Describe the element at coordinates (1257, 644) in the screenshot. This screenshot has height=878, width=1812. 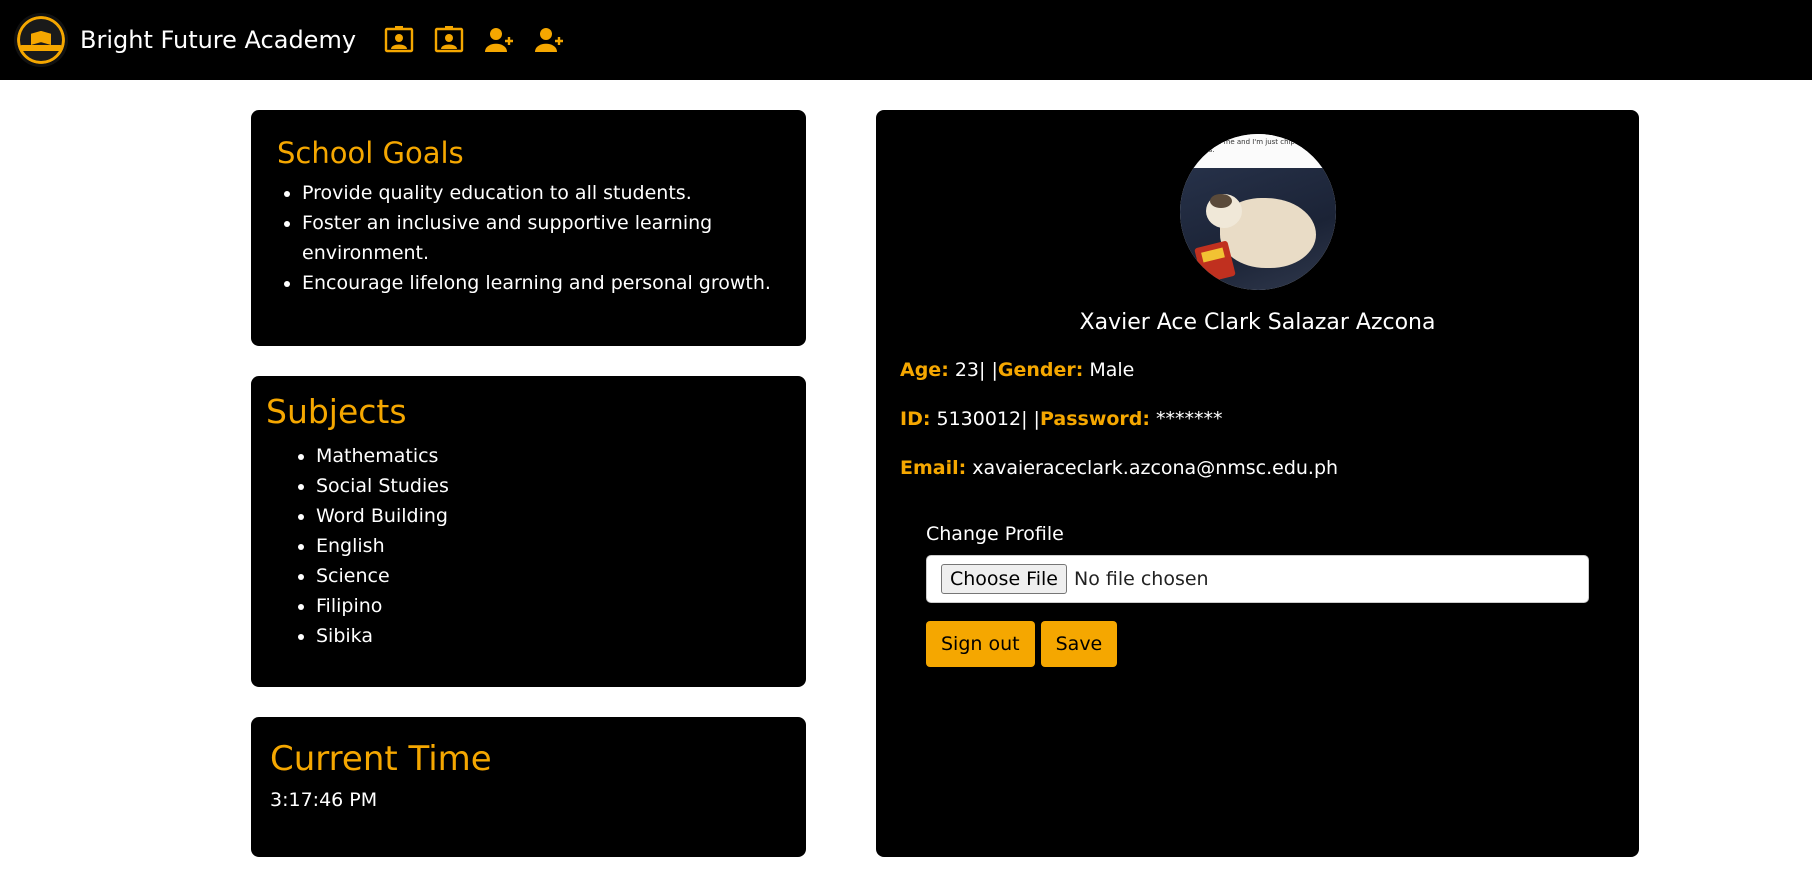
I see `action-buttons: Sign out Save` at that location.